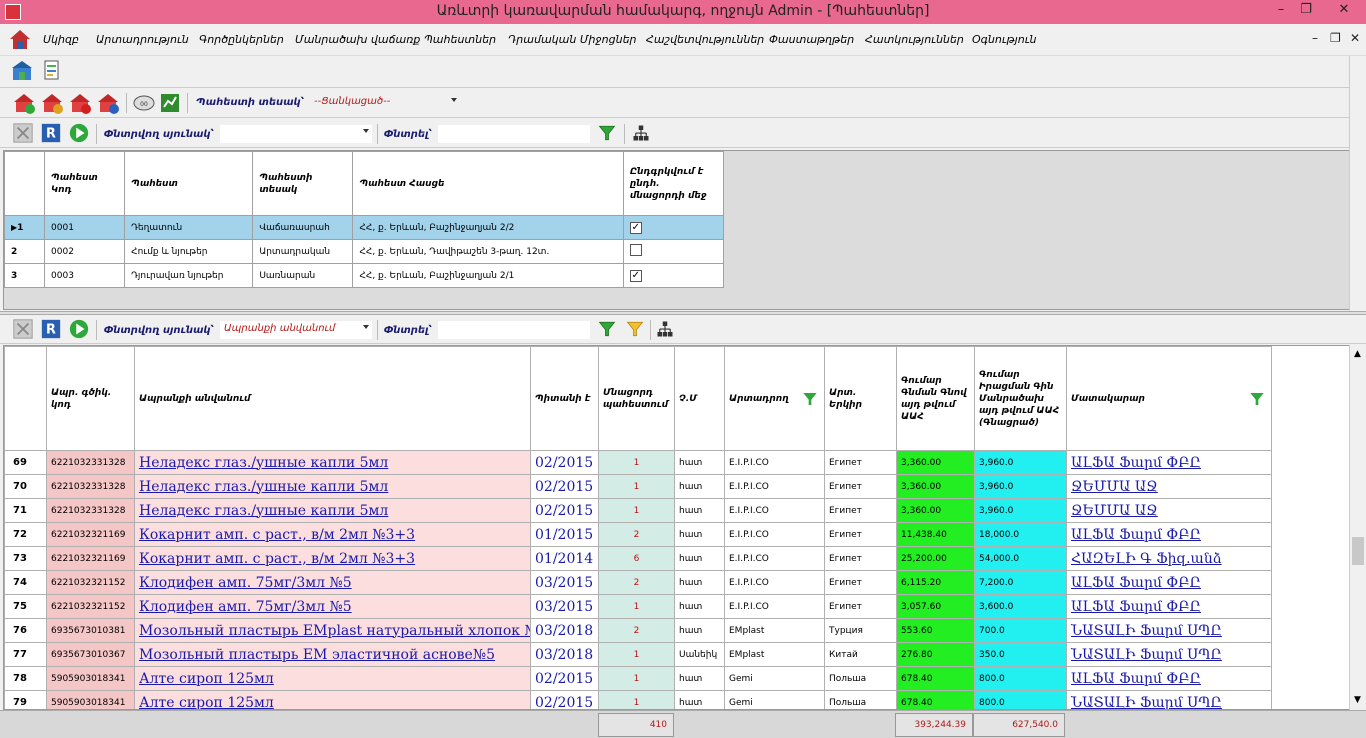  I want to click on cell-address: ՀՀ, ք. Երևան, Բաշինջաղյան 2/1, so click(488, 275).